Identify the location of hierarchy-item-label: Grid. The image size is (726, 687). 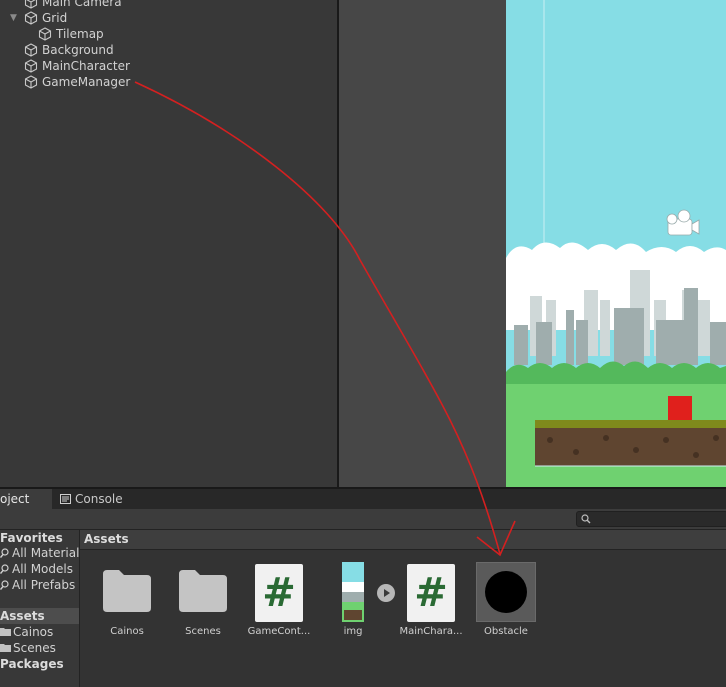
(55, 18).